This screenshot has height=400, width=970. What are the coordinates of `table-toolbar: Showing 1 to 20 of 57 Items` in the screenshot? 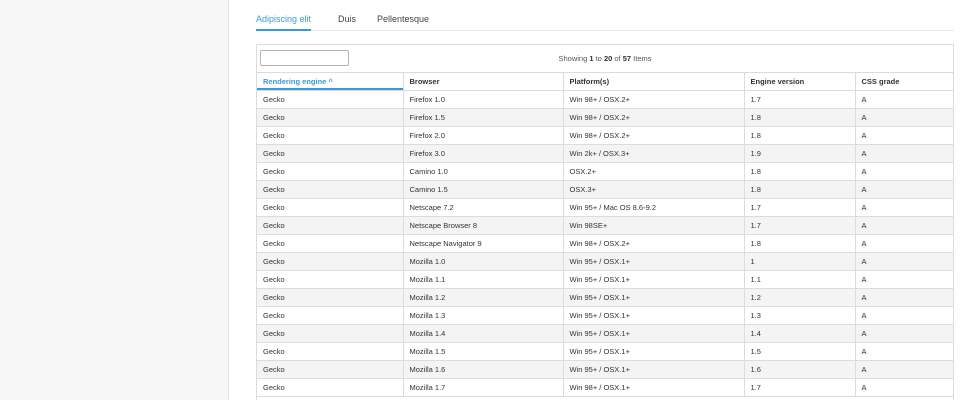 It's located at (605, 59).